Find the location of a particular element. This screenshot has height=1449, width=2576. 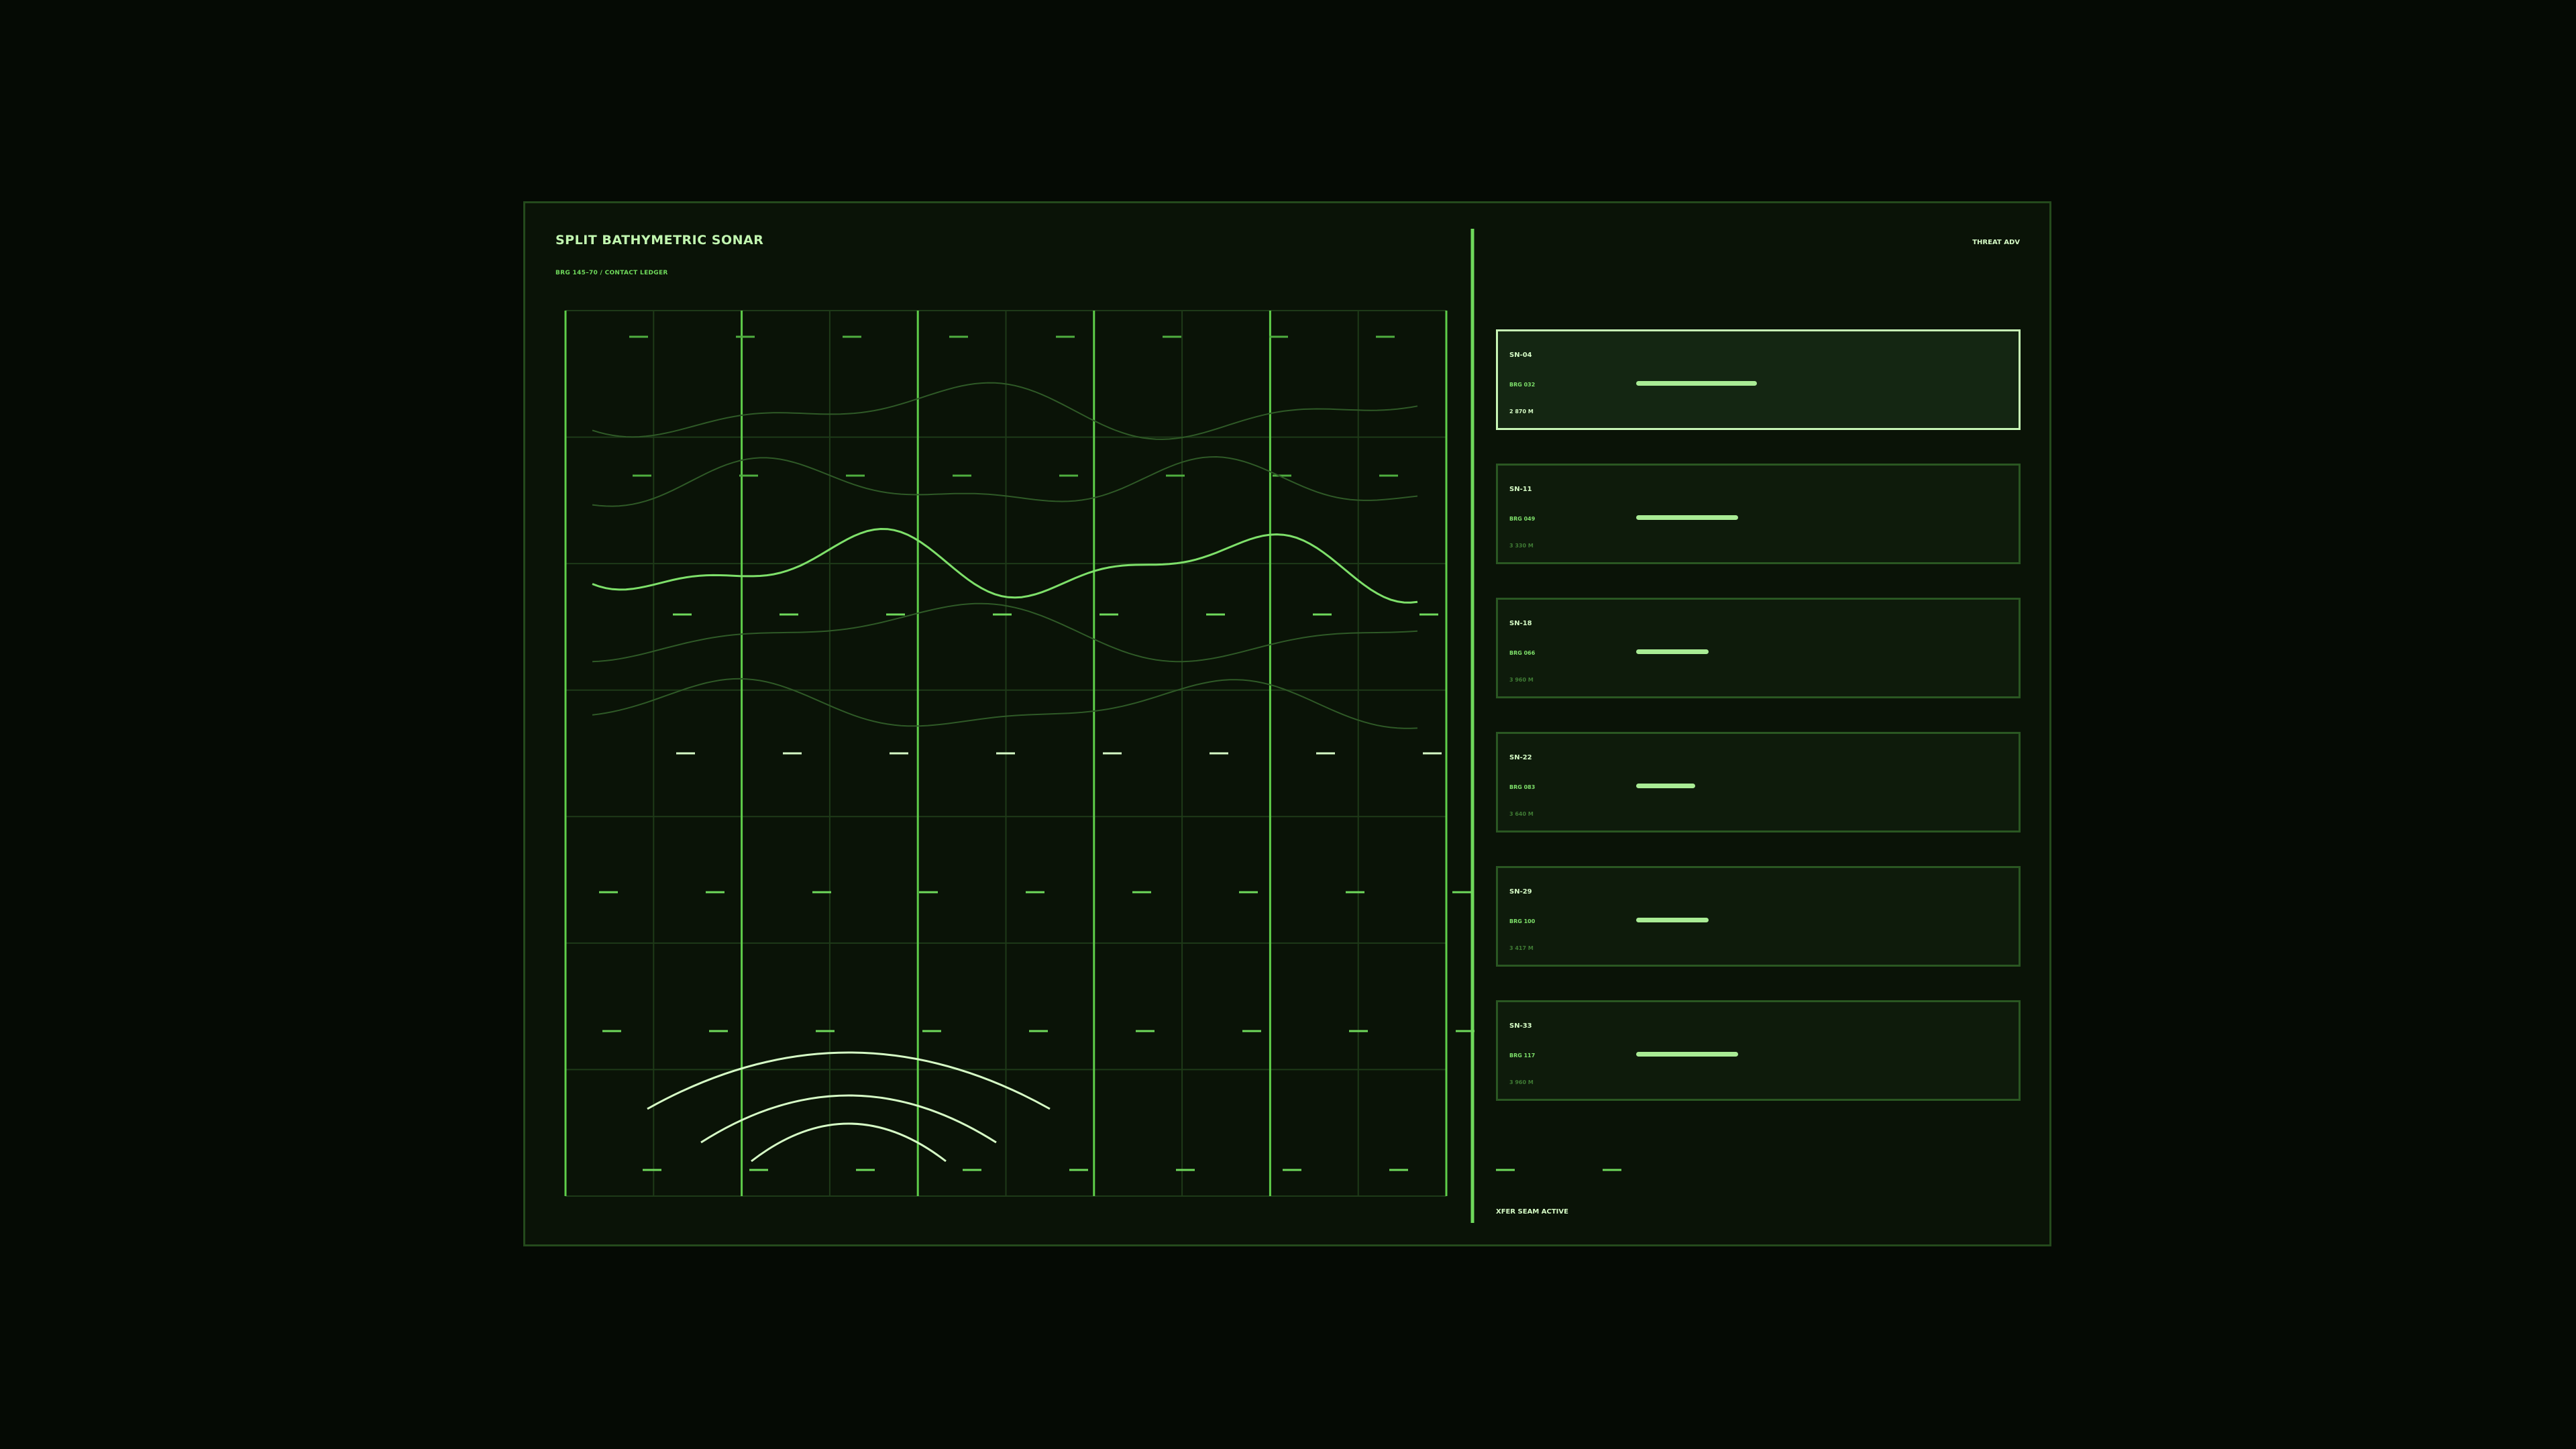

contact-card-sn-18: SN-18 BRG 066 3 960 M is located at coordinates (1758, 648).